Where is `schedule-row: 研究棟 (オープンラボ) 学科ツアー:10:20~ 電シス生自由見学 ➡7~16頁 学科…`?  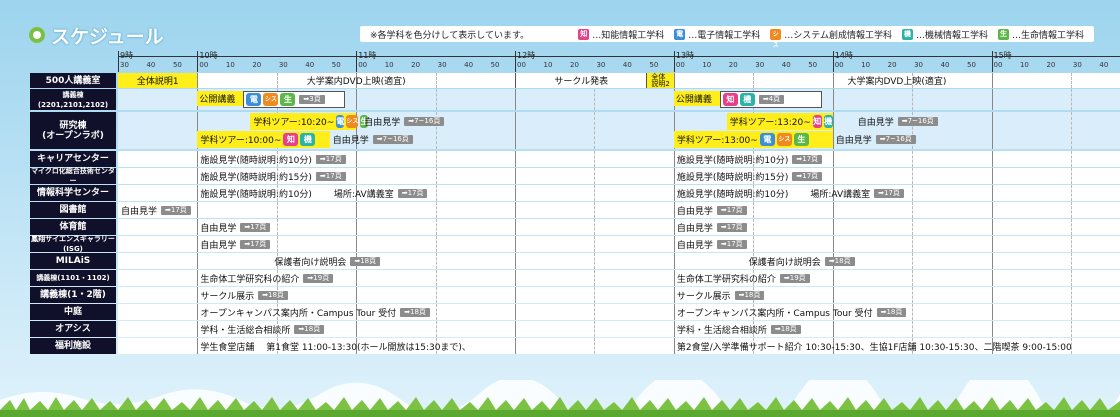 schedule-row: 研究棟 (オープンラボ) 学科ツアー:10:20~ 電シス生自由見学 ➡7~16頁 学科… is located at coordinates (575, 130).